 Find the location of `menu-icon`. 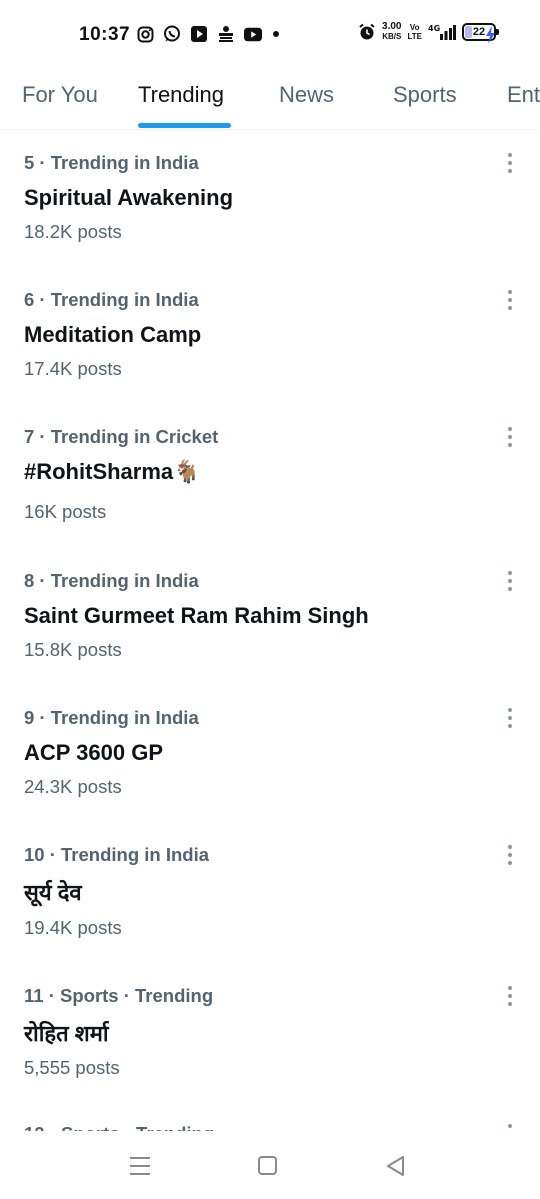

menu-icon is located at coordinates (140, 1166).